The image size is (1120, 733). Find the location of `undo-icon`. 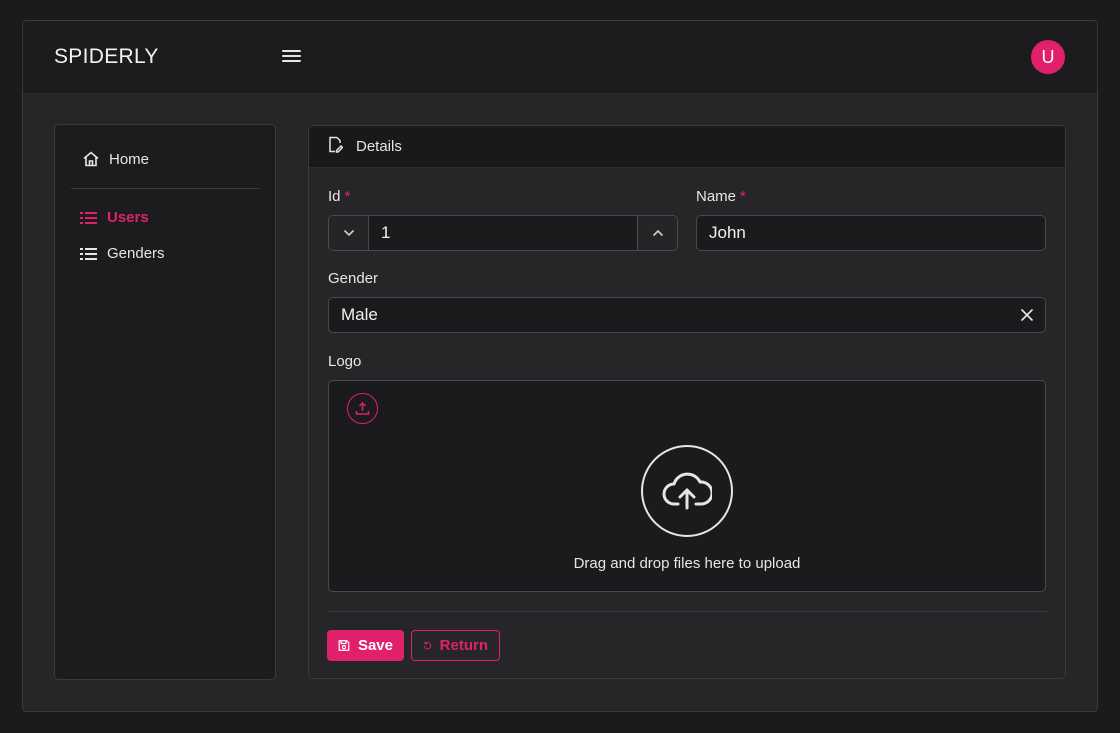

undo-icon is located at coordinates (427, 645).